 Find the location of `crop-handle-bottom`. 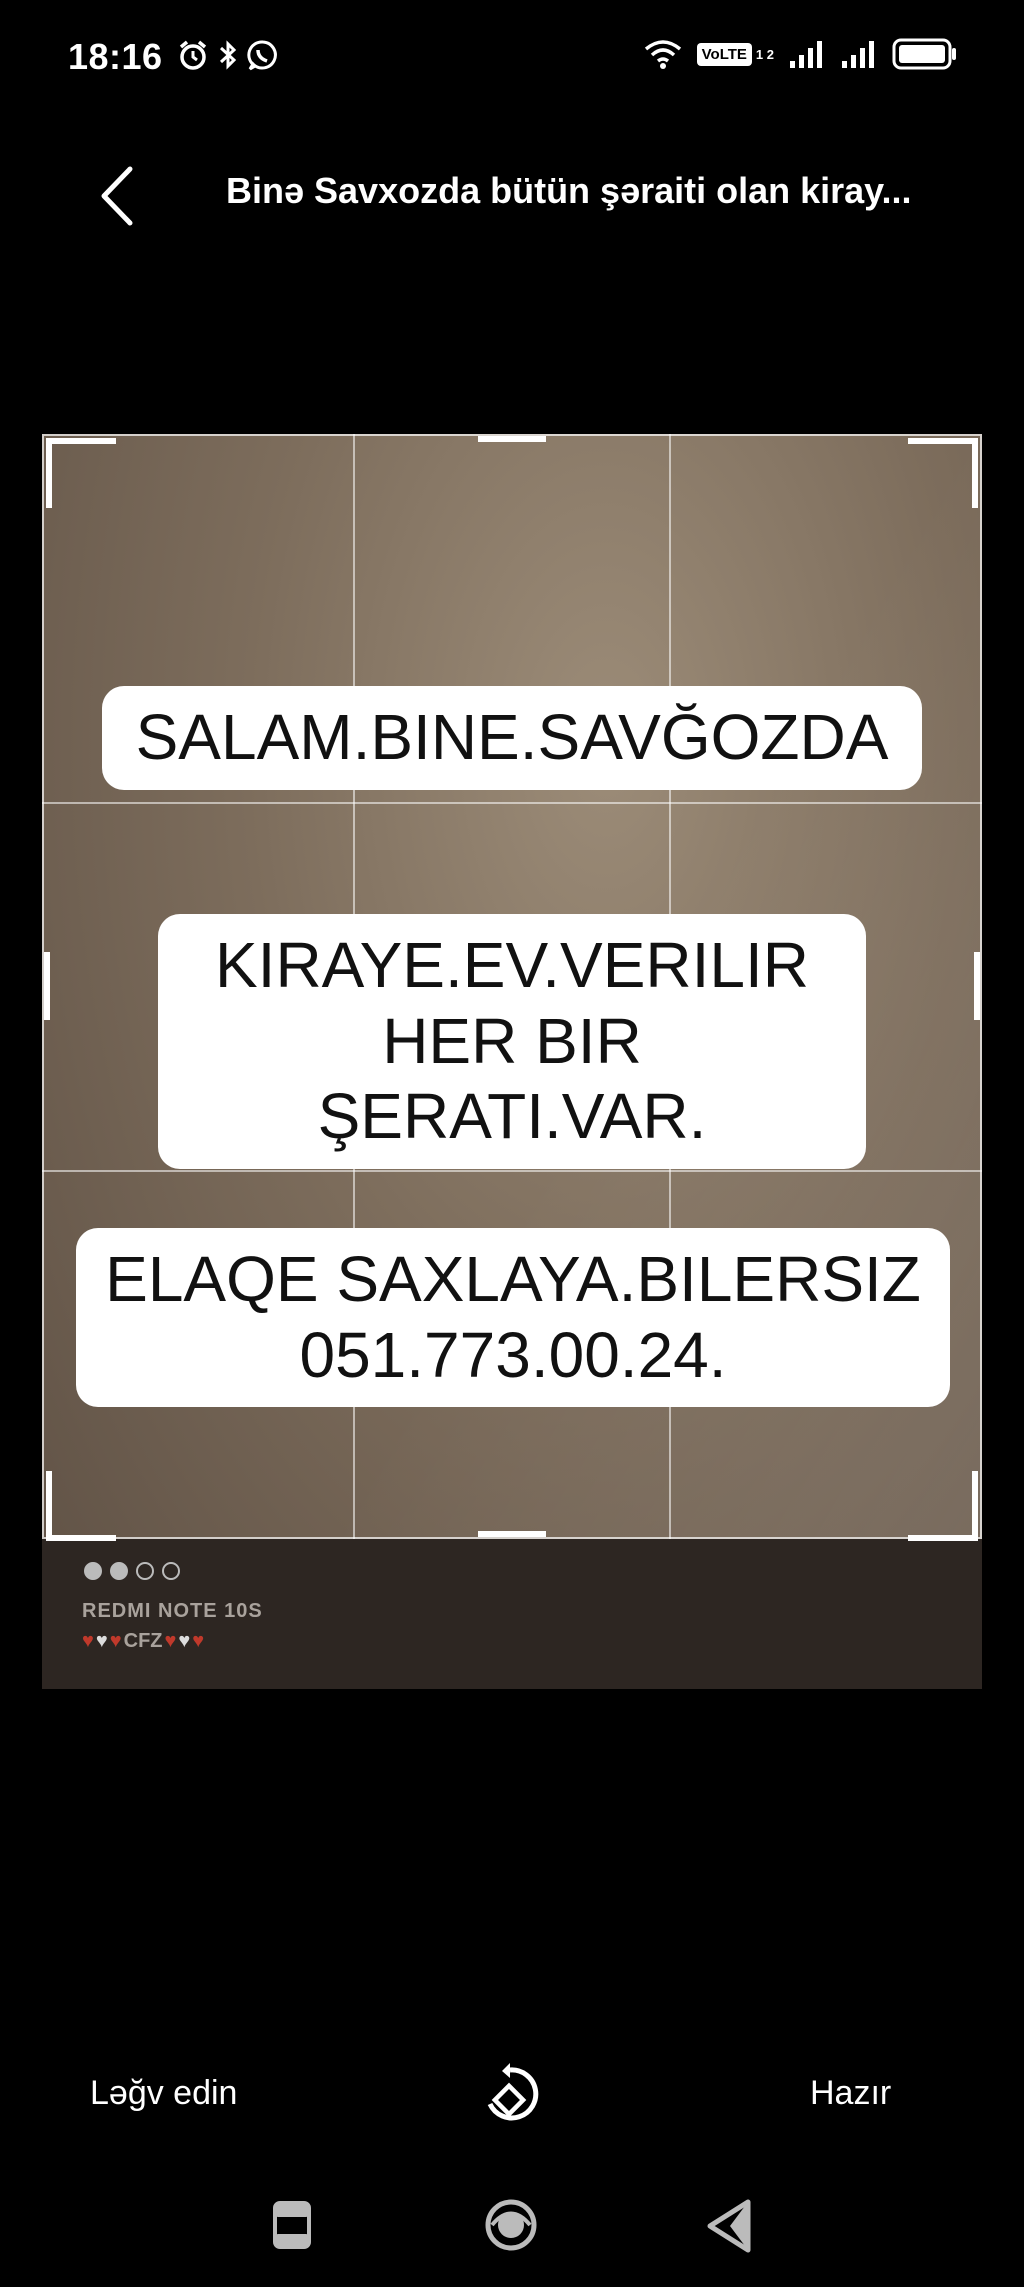

crop-handle-bottom is located at coordinates (512, 1534).